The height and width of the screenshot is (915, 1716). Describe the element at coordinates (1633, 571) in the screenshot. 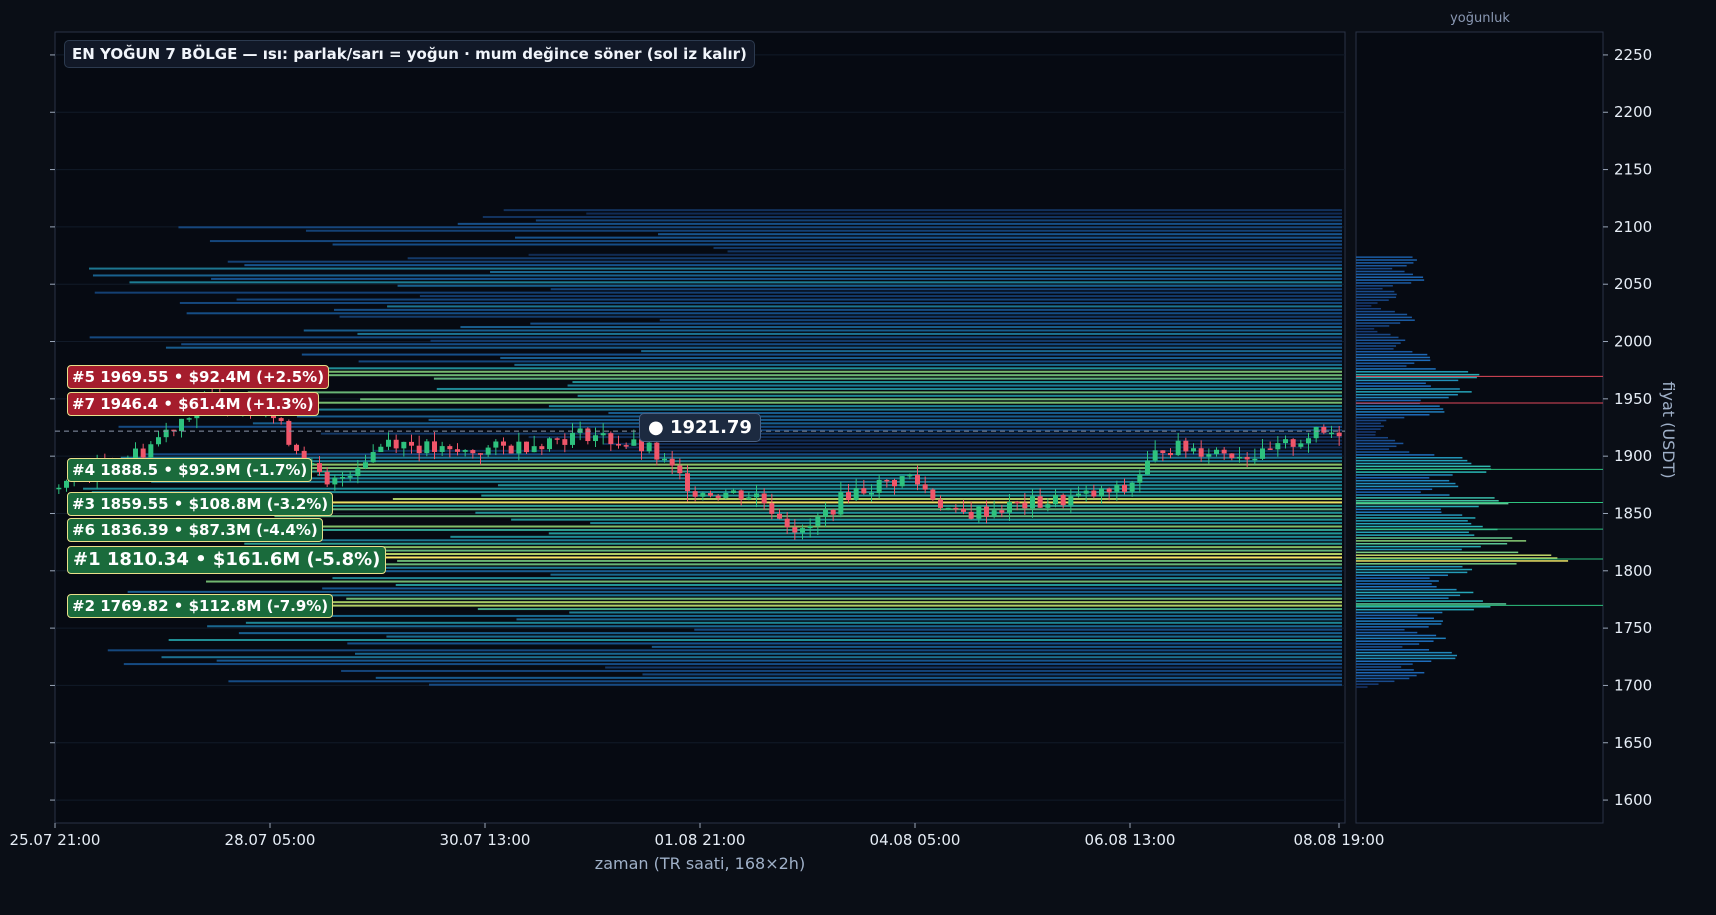

I see `y-tick-label: 1800` at that location.